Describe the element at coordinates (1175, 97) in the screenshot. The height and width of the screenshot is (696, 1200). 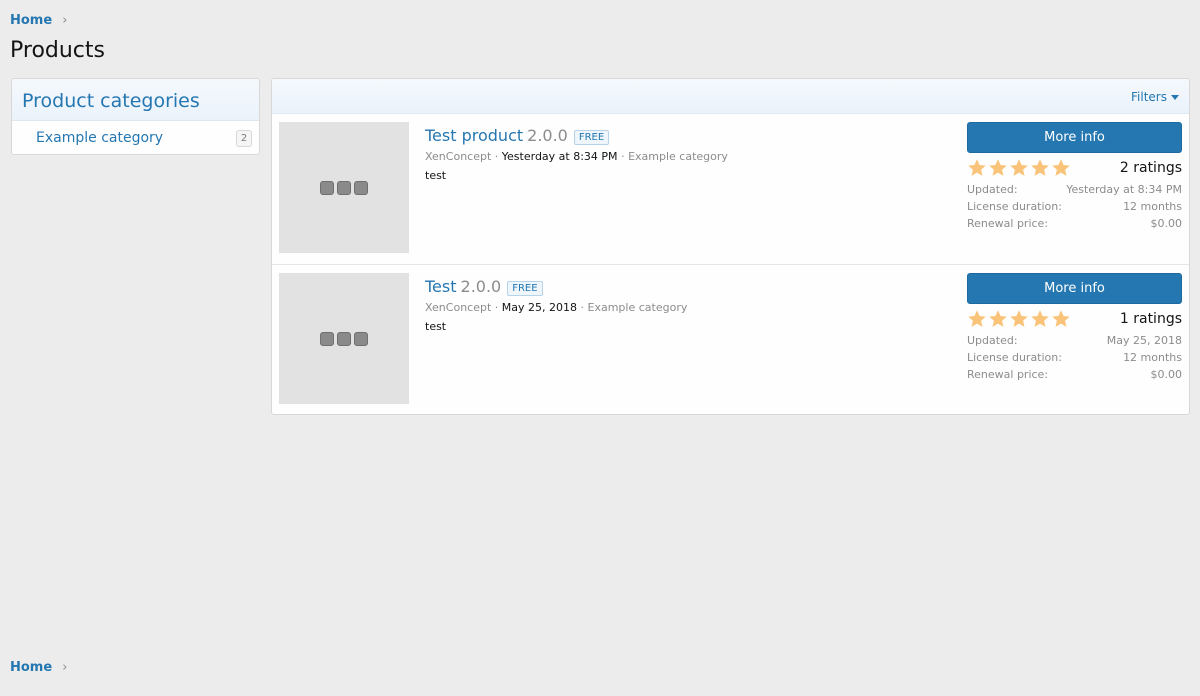
I see `caret-down-icon` at that location.